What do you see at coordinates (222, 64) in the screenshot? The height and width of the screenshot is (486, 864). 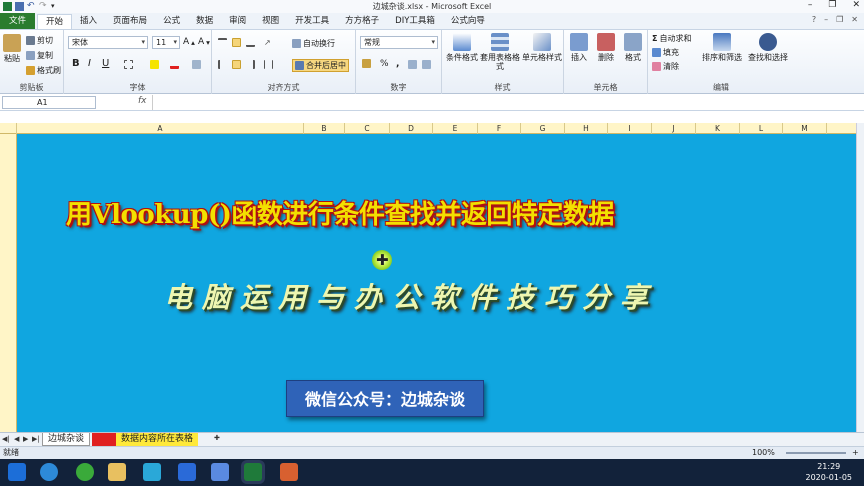 I see `align-left-button` at bounding box center [222, 64].